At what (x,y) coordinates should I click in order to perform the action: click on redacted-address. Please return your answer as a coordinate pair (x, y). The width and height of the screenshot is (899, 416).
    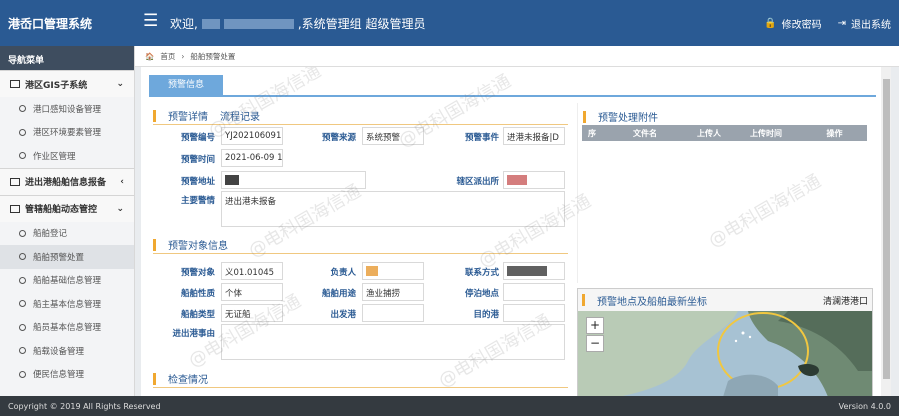
    Looking at the image, I should click on (232, 180).